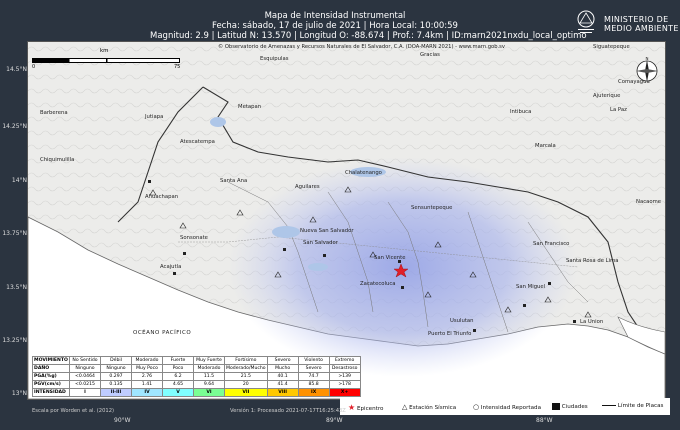  I want to click on square-icon, so click(556, 406).